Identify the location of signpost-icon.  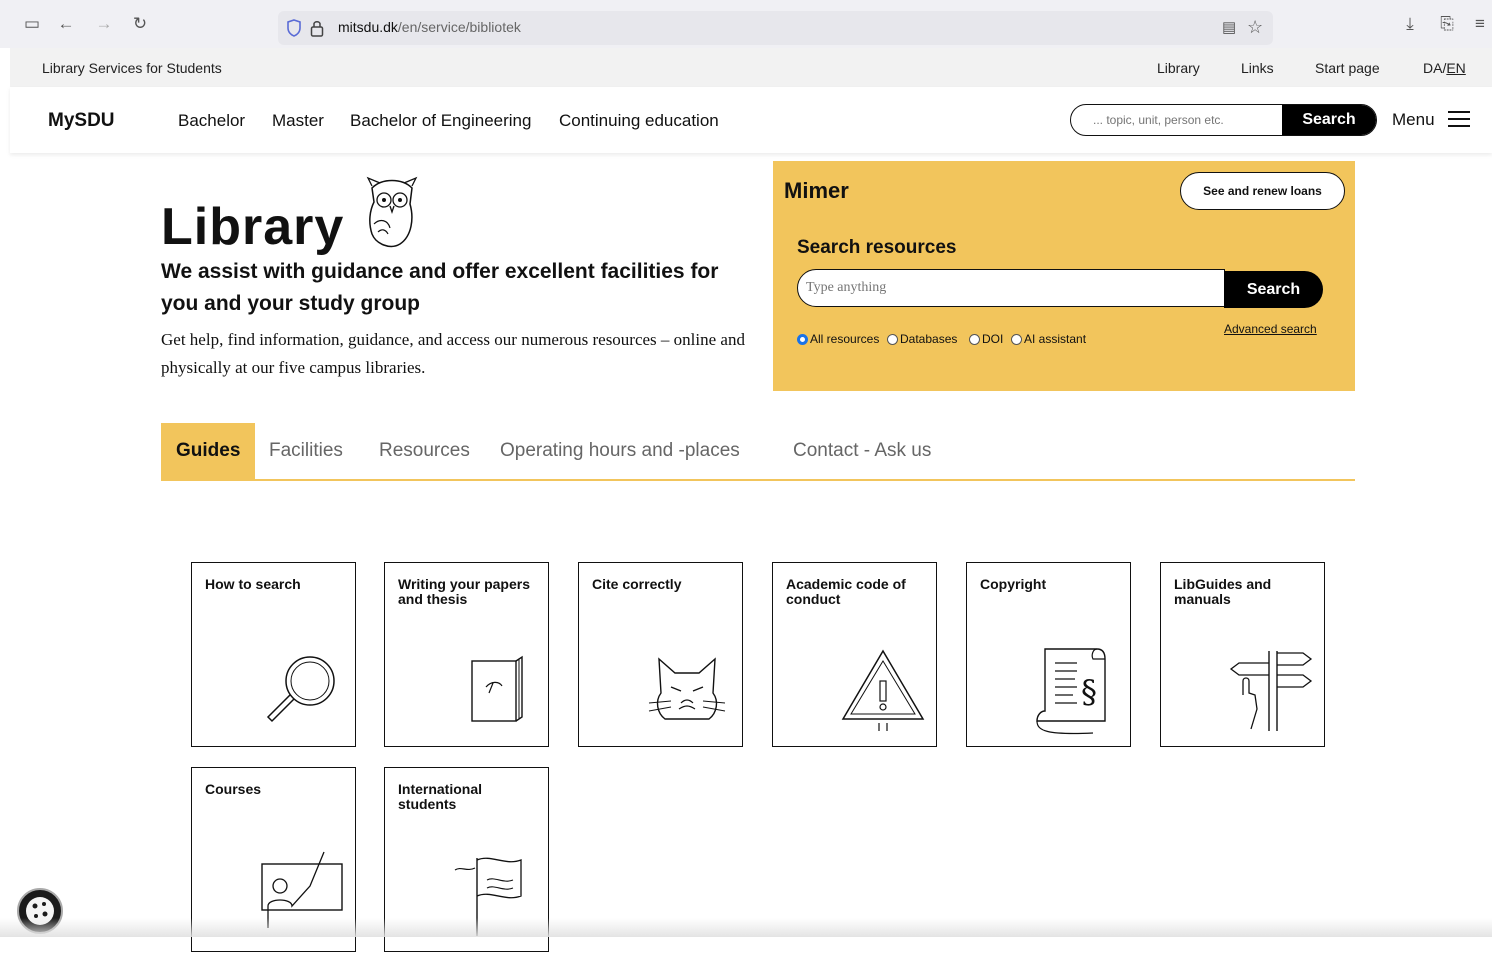
(1271, 691).